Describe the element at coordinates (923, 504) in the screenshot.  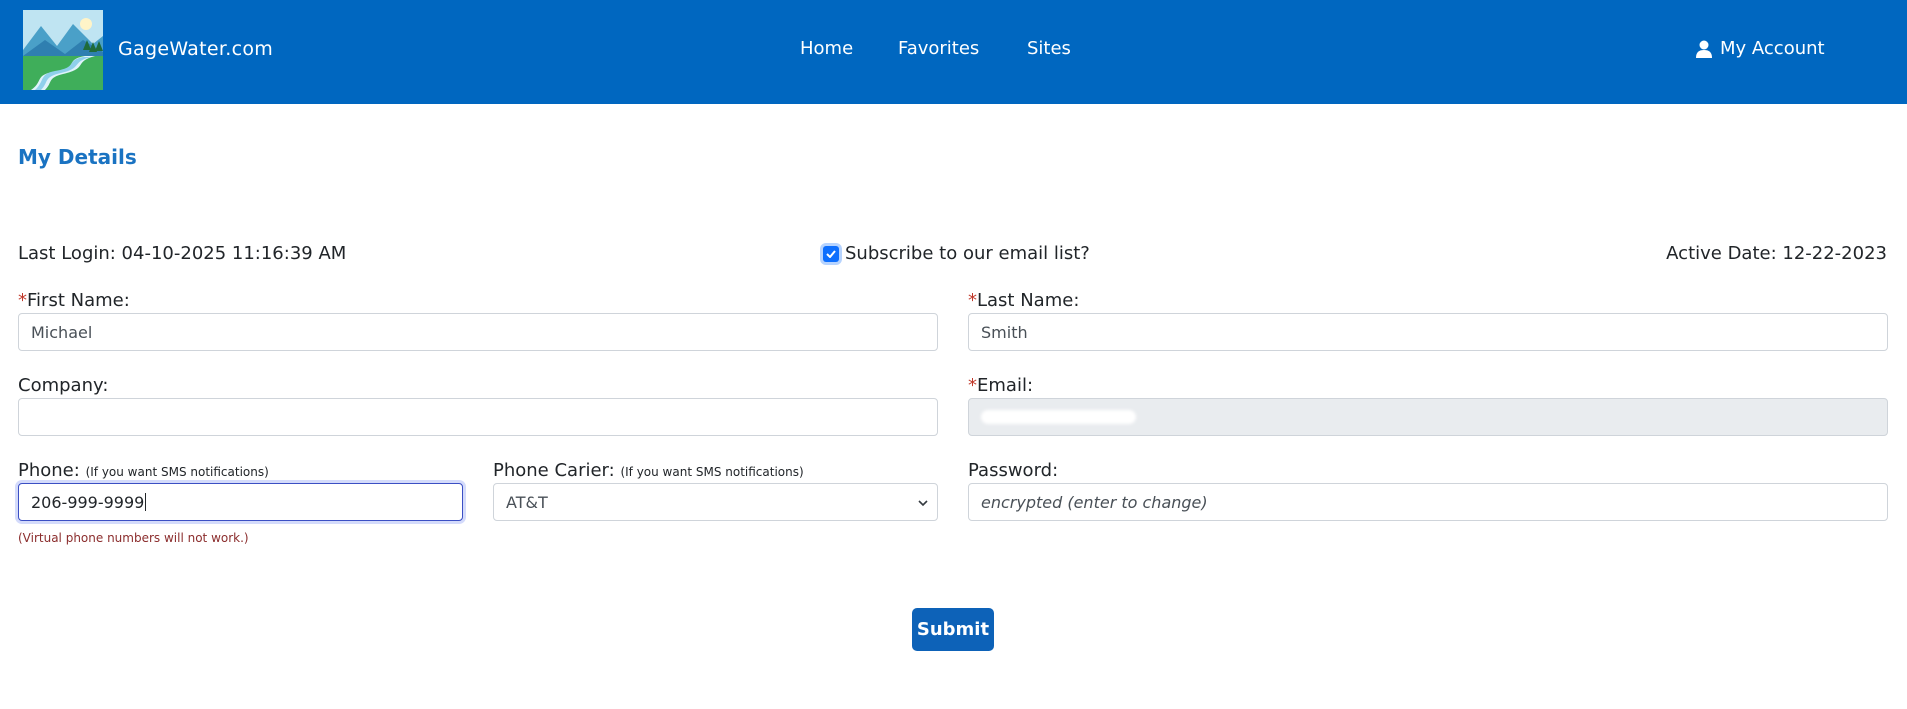
I see `chevron-down-icon` at that location.